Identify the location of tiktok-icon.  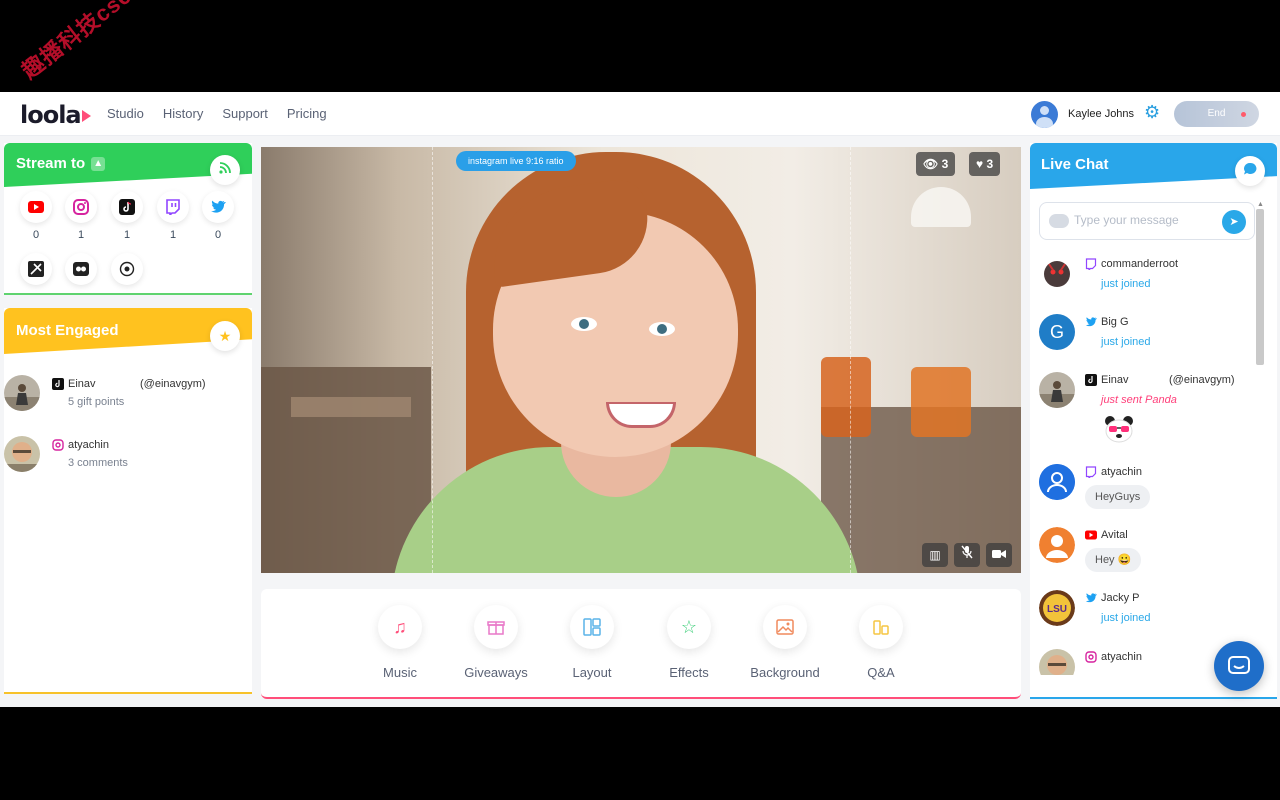
(127, 207).